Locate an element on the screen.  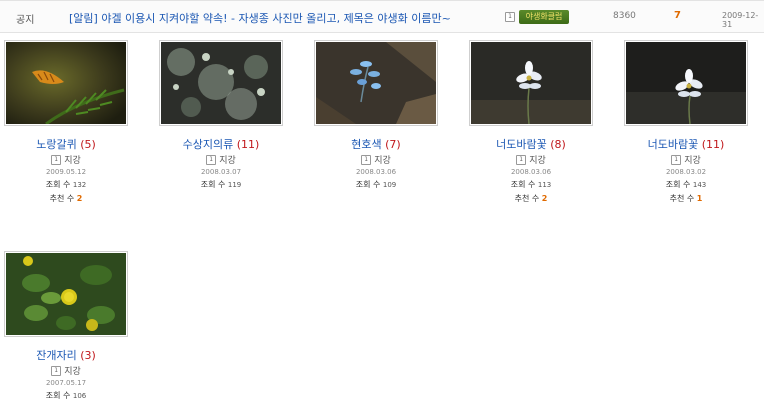
post-date: 2007.05.17 is located at coordinates (66, 383).